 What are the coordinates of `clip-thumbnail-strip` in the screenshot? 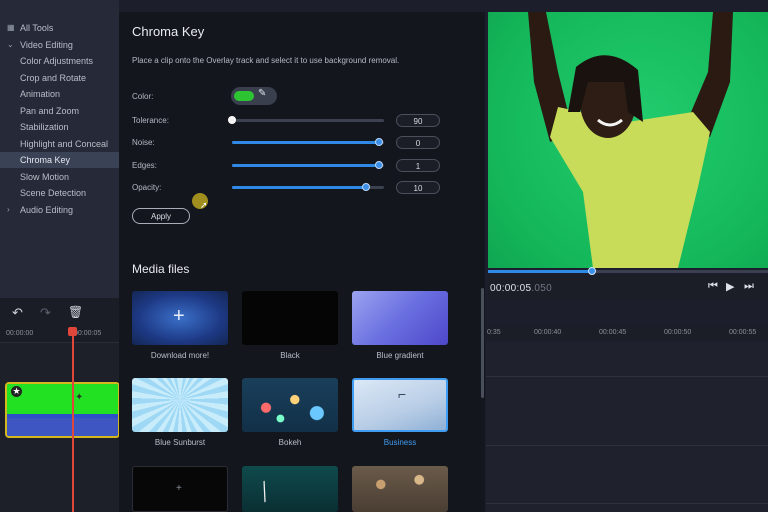 It's located at (62, 399).